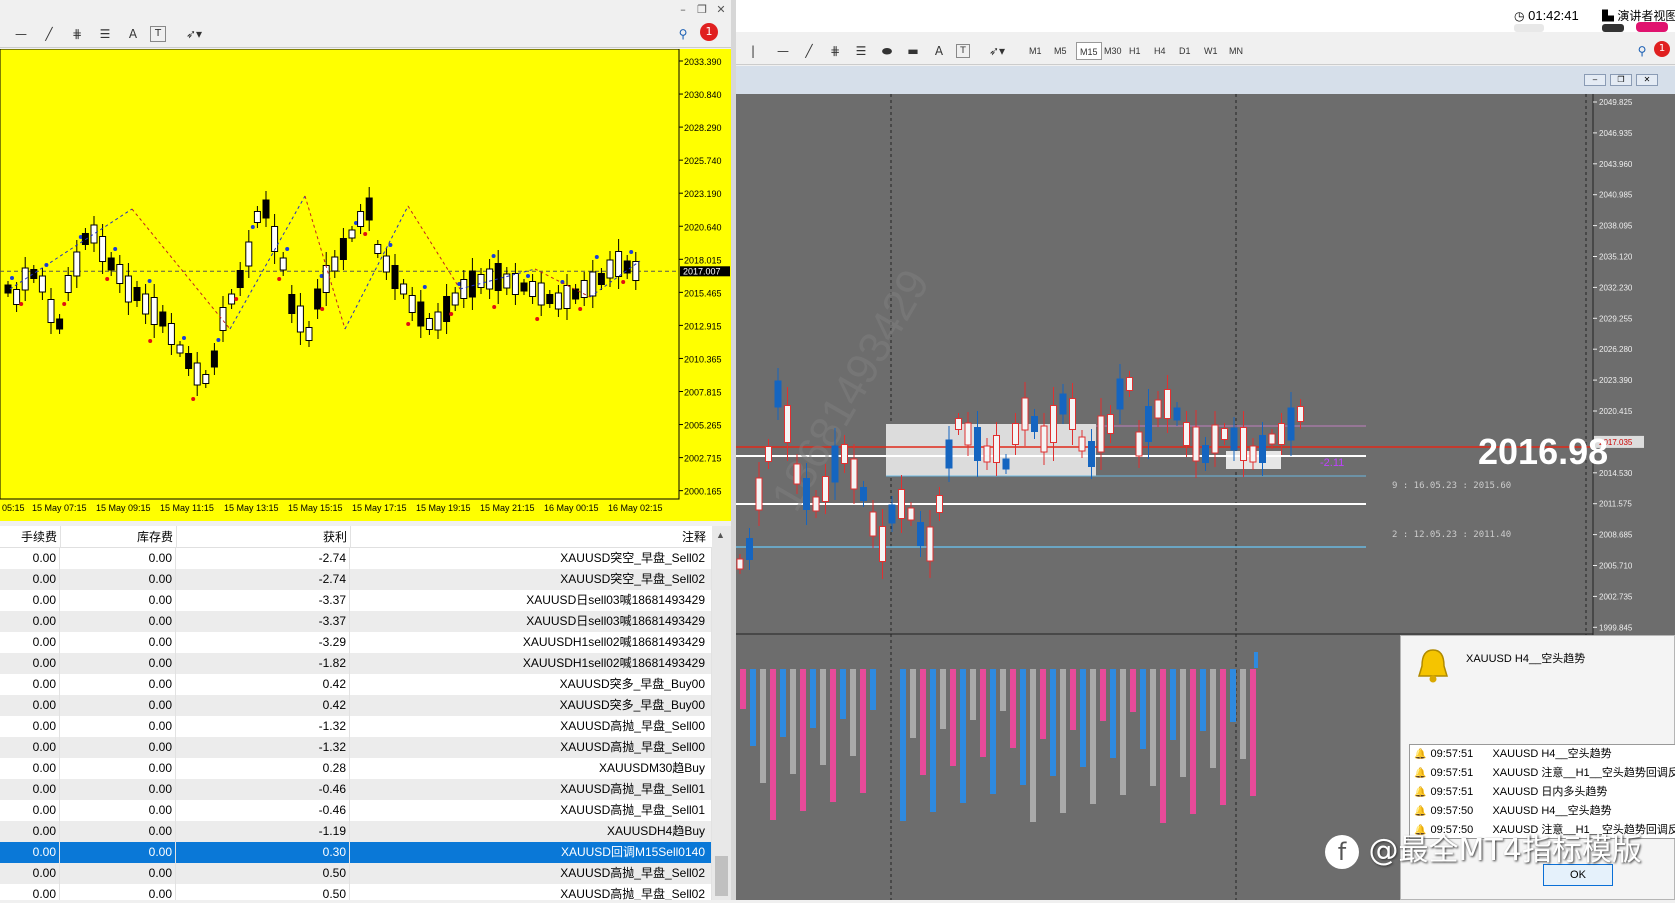 This screenshot has height=903, width=1675. Describe the element at coordinates (263, 810) in the screenshot. I see `cell-profit: -0.46` at that location.